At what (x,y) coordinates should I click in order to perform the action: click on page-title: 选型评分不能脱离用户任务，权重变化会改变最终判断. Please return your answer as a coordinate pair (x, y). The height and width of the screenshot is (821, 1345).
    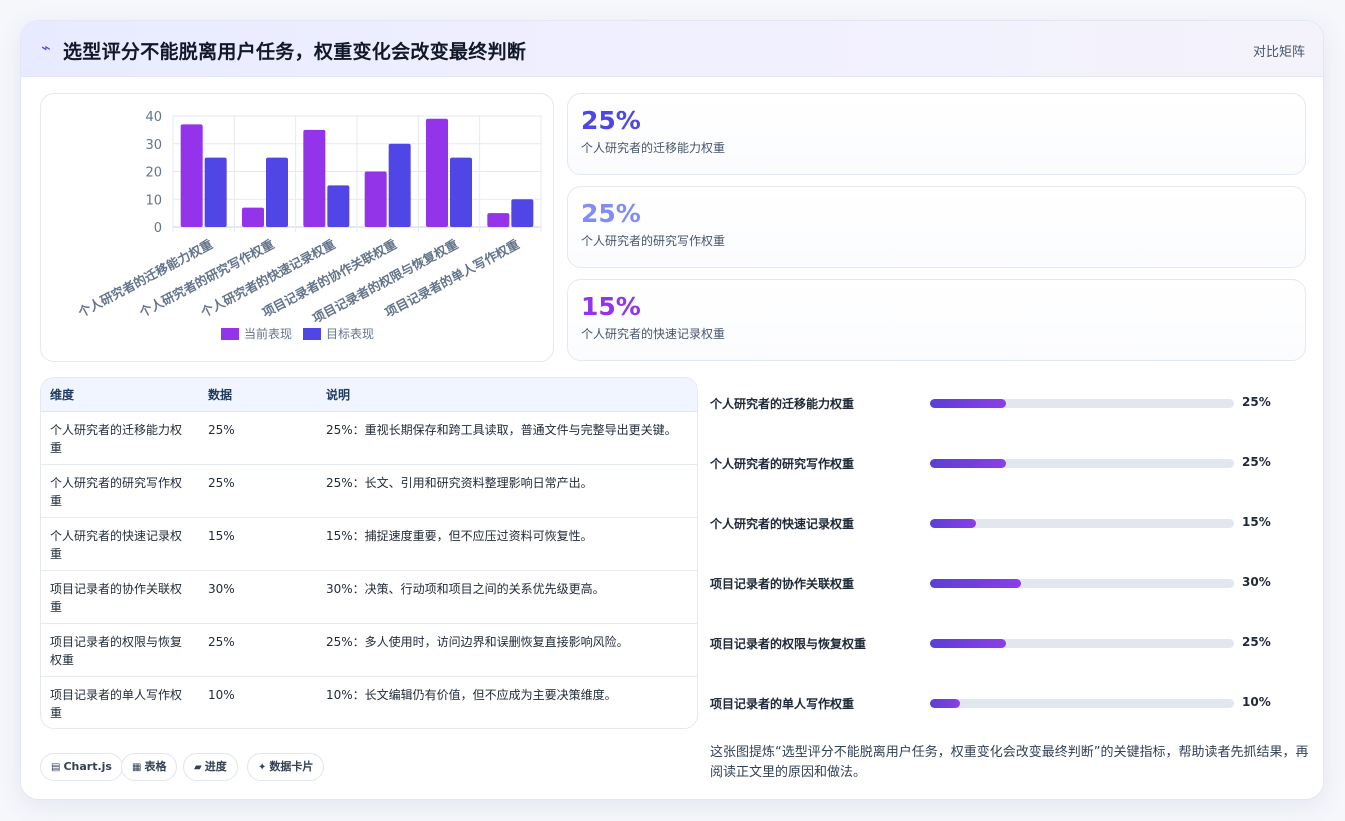
    Looking at the image, I should click on (295, 52).